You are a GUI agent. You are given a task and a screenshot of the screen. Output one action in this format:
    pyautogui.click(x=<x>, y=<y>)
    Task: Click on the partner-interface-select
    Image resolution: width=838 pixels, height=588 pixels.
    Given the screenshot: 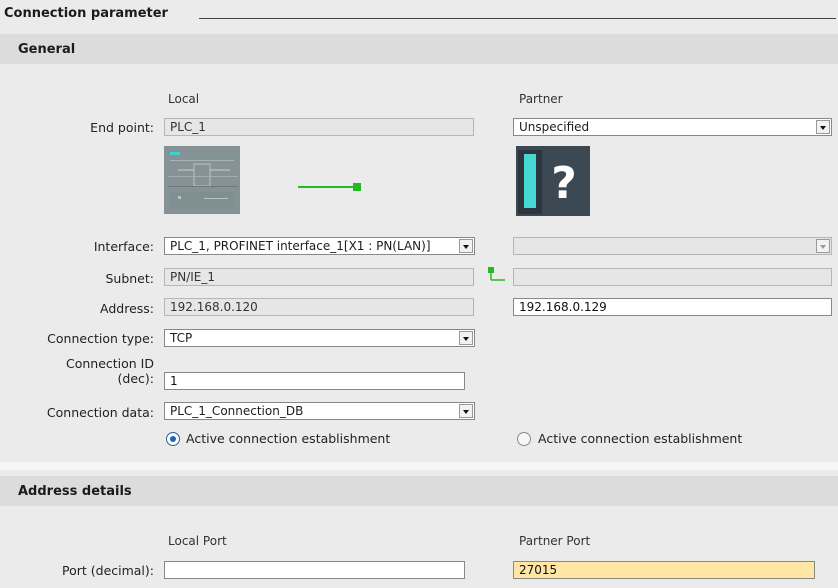 What is the action you would take?
    pyautogui.click(x=672, y=246)
    